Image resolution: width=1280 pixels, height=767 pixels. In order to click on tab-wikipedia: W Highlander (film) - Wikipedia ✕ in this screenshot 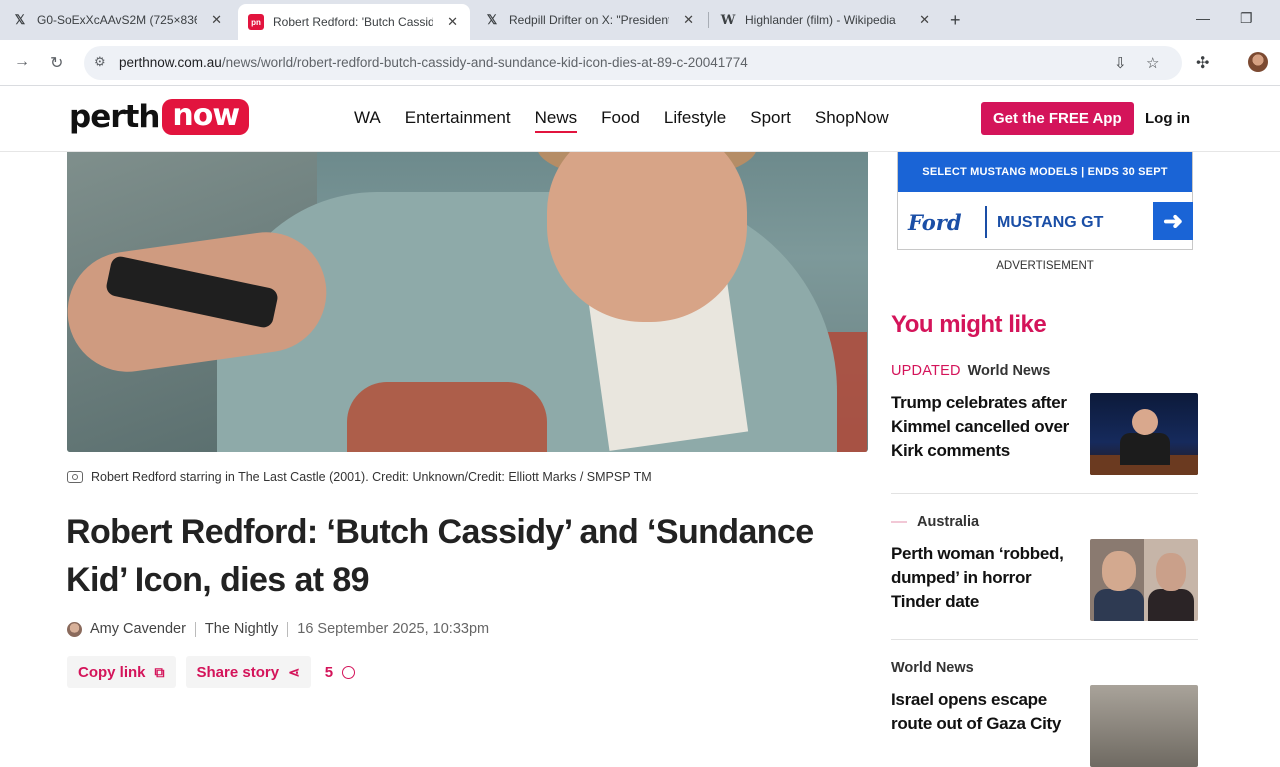, I will do `click(826, 20)`.